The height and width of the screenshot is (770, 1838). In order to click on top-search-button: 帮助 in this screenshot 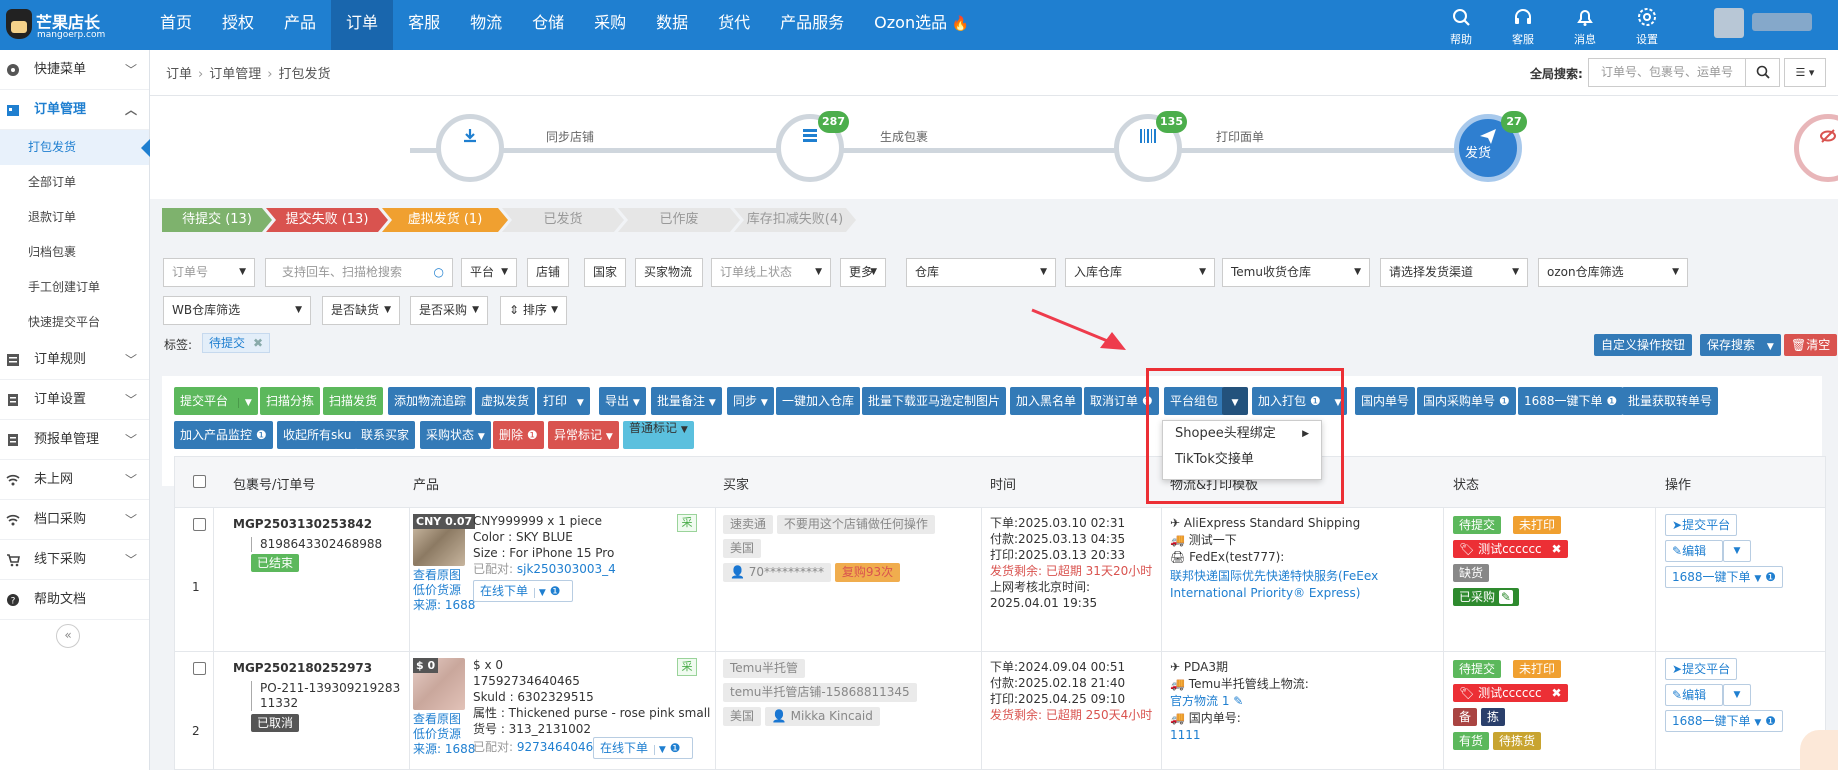, I will do `click(1461, 25)`.